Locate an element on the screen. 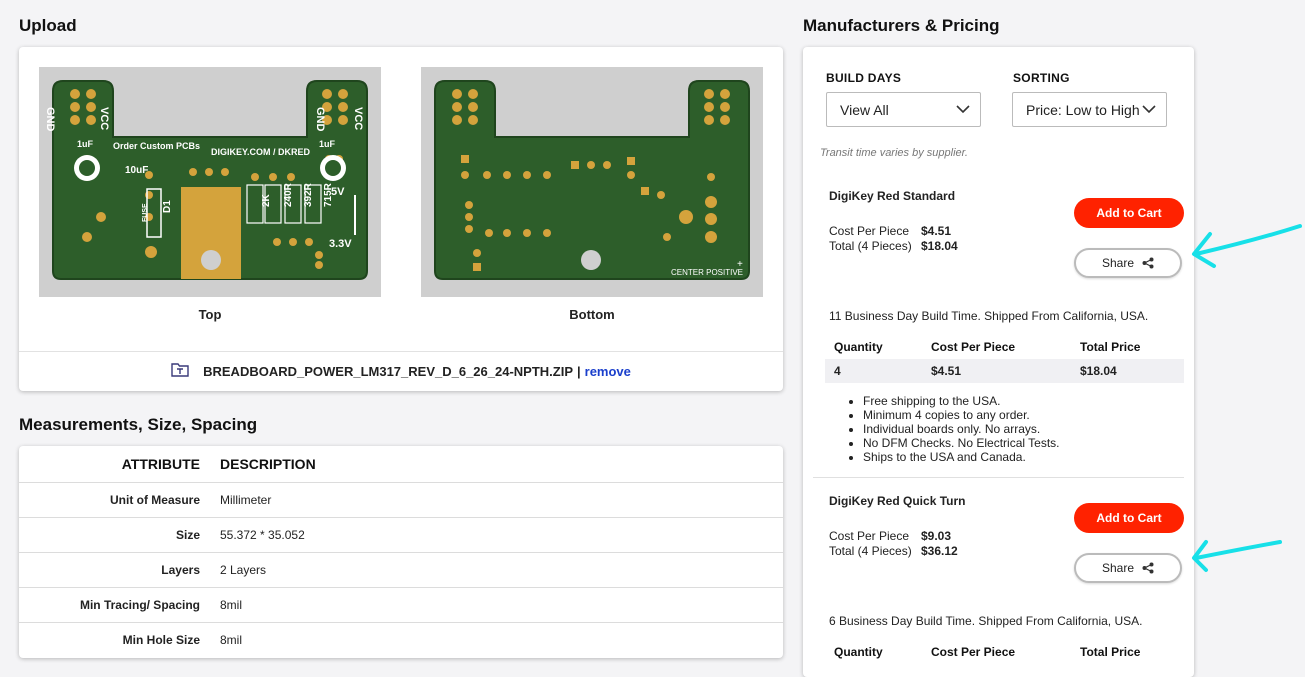 This screenshot has width=1305, height=677. description-cell: Millimeter is located at coordinates (496, 499).